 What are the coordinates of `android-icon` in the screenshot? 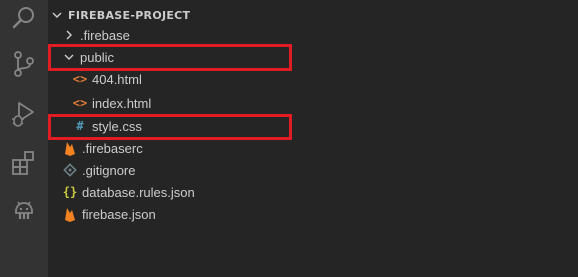 It's located at (24, 210).